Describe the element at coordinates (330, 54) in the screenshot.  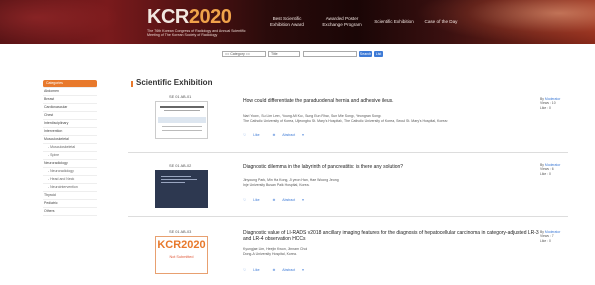
I see `search-input` at that location.